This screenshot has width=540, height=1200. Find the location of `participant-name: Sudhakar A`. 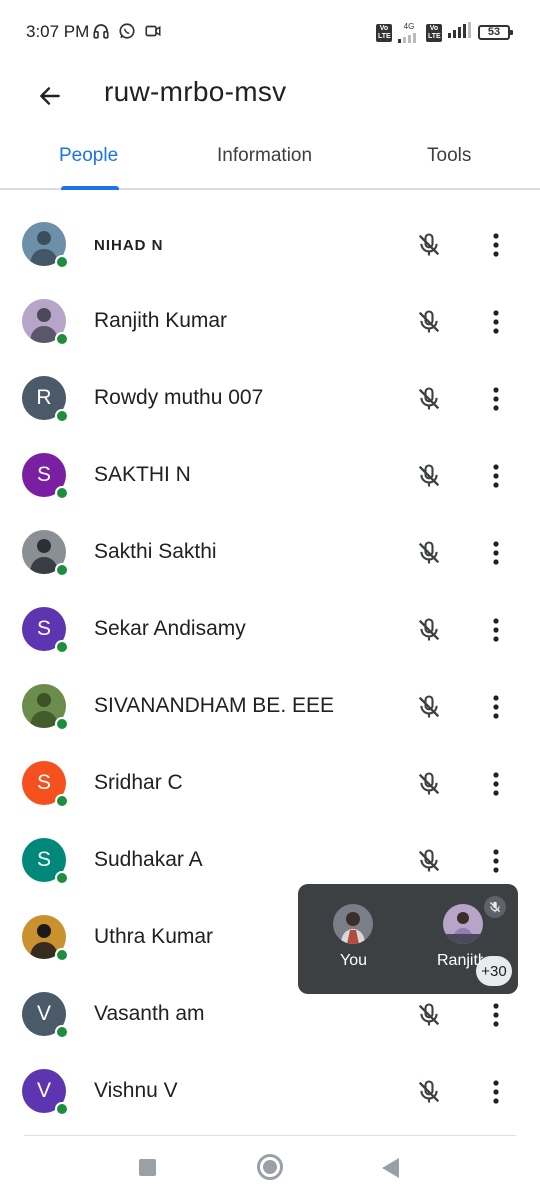

participant-name: Sudhakar A is located at coordinates (148, 859).